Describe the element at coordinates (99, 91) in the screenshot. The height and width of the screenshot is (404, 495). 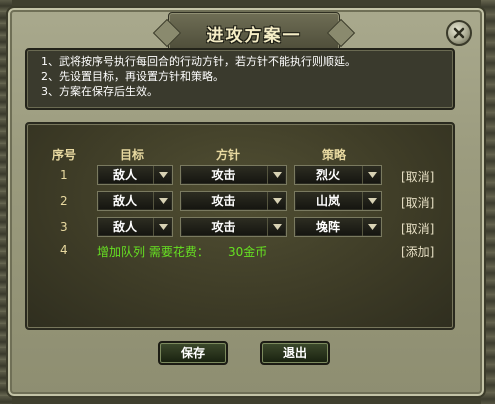
I see `instruction-line-3: 3、方案在保存后生效。` at that location.